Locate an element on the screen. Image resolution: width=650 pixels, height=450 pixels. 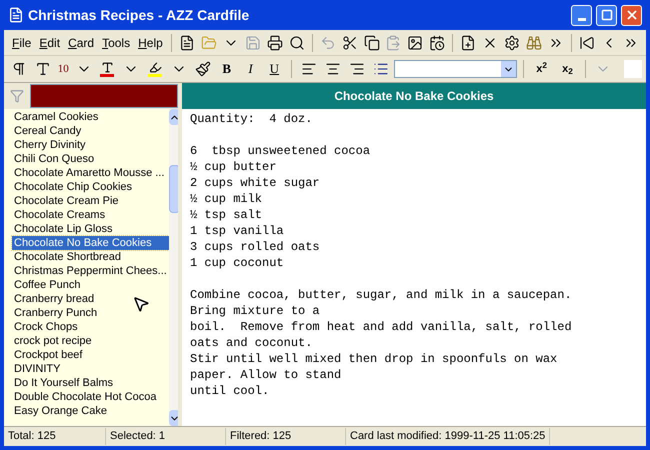
status-text: Card last modified: 1999-11-25 11:05:25 is located at coordinates (448, 436).